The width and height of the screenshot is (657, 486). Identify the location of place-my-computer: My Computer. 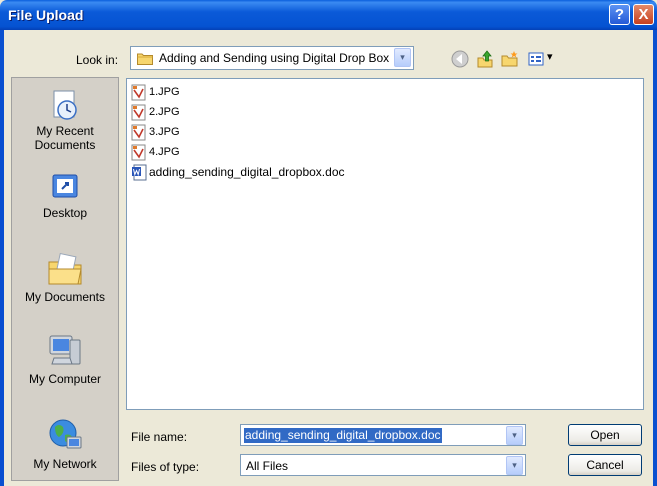
(65, 359).